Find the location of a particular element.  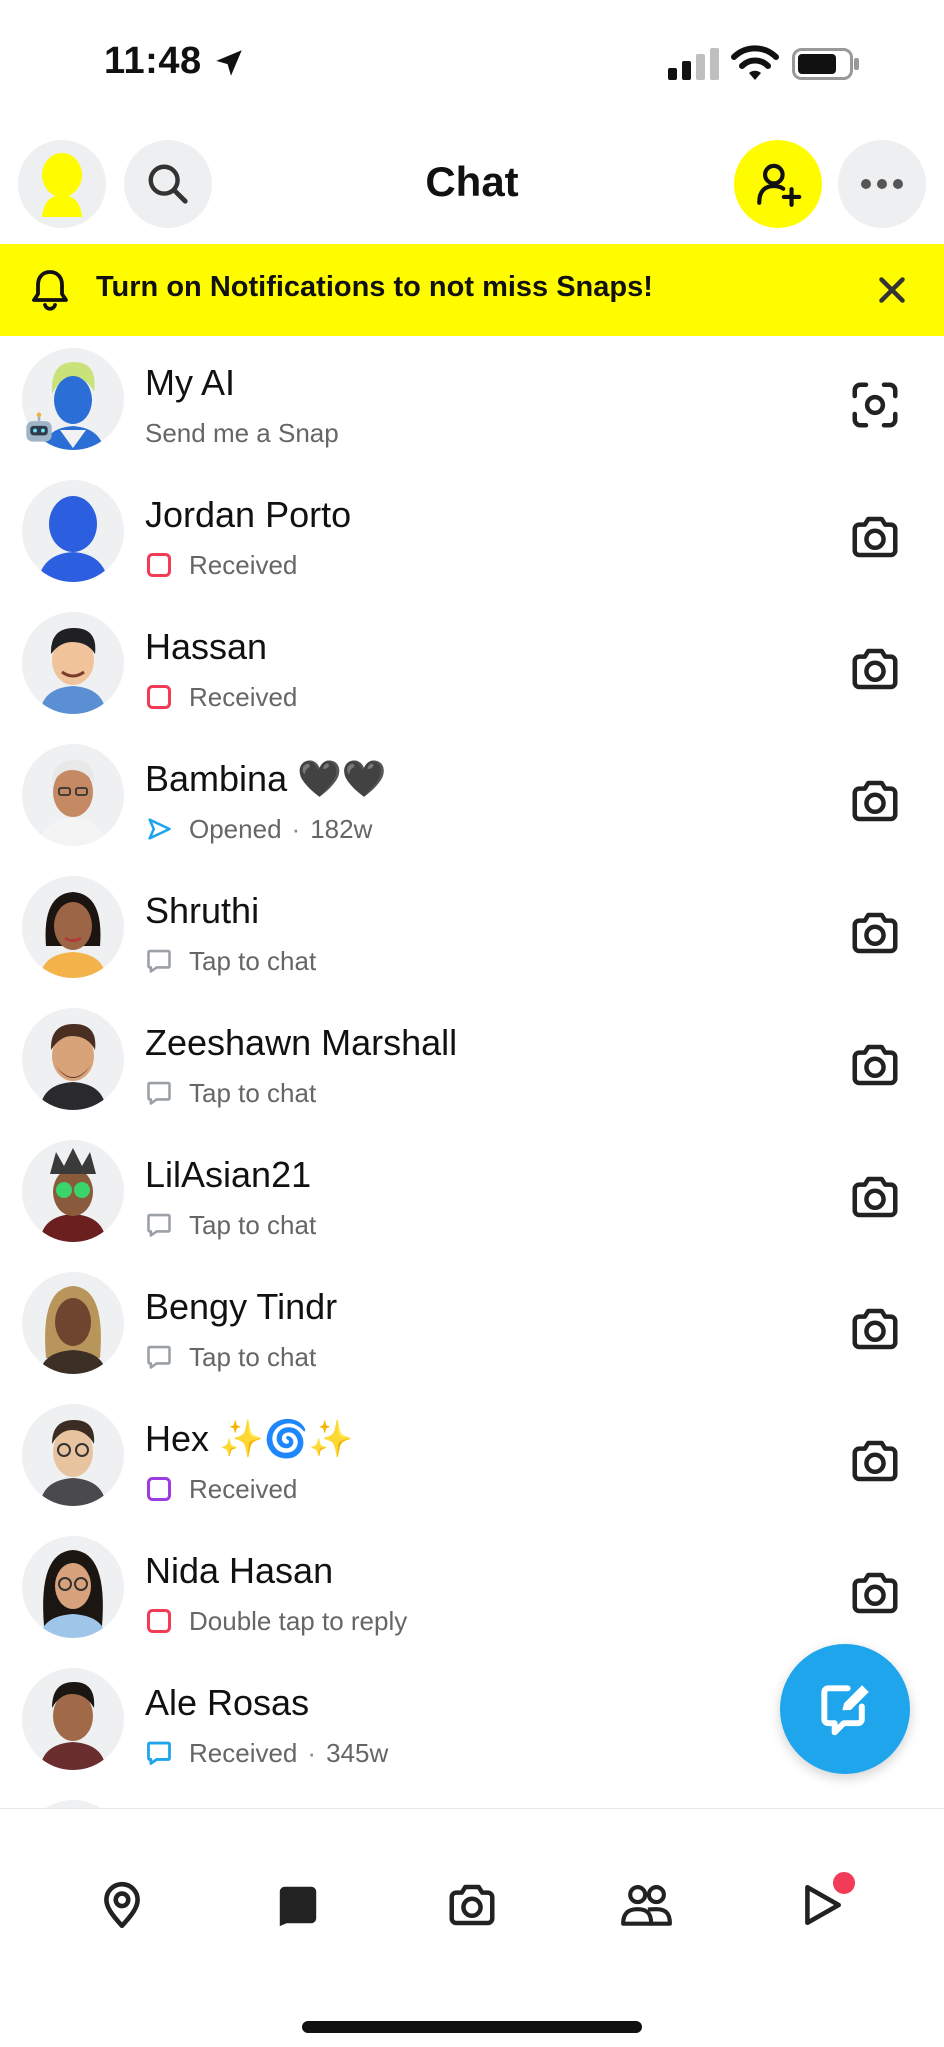

status-text: Opened is located at coordinates (235, 828).